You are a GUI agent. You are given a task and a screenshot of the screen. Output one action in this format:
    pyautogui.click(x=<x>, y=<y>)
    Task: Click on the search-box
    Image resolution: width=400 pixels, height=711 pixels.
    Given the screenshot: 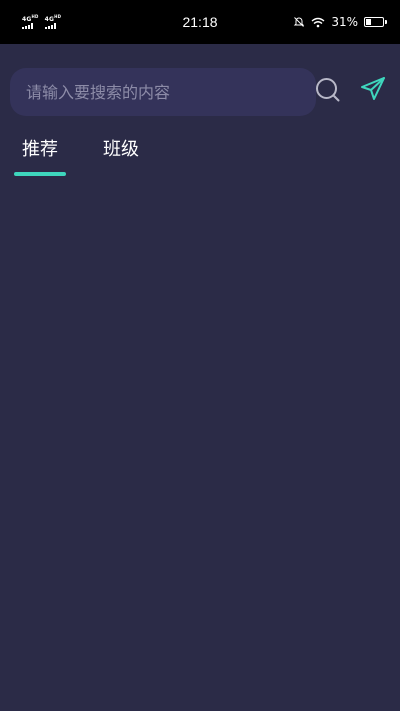 What is the action you would take?
    pyautogui.click(x=163, y=92)
    